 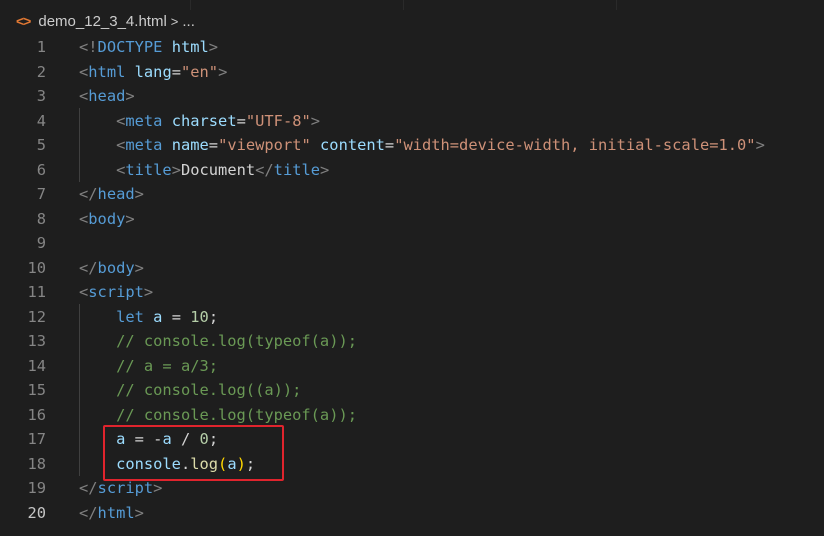 I want to click on code-token: meta, so click(x=144, y=120).